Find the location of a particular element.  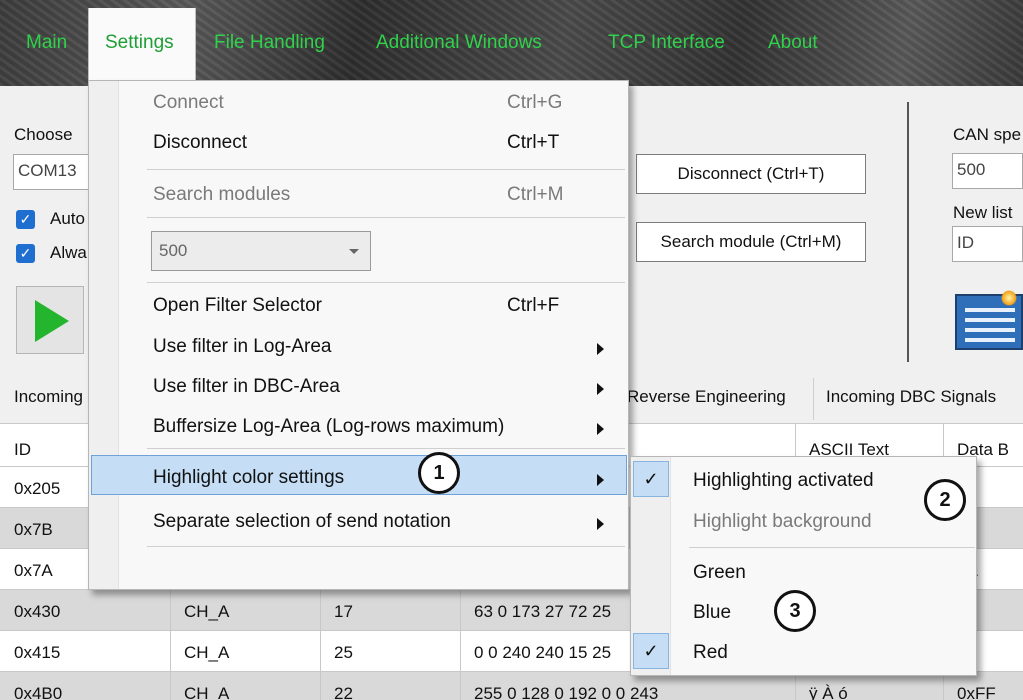

start-button is located at coordinates (50, 320).